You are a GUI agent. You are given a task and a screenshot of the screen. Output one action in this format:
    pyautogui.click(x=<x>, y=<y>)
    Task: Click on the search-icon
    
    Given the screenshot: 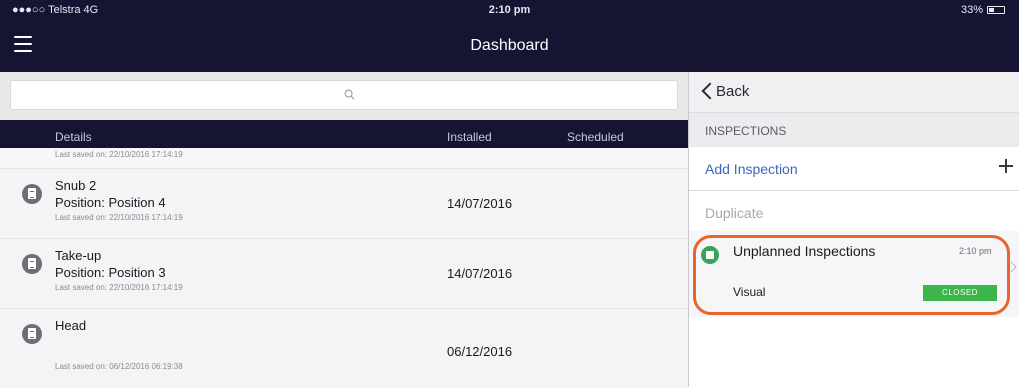 What is the action you would take?
    pyautogui.click(x=349, y=94)
    